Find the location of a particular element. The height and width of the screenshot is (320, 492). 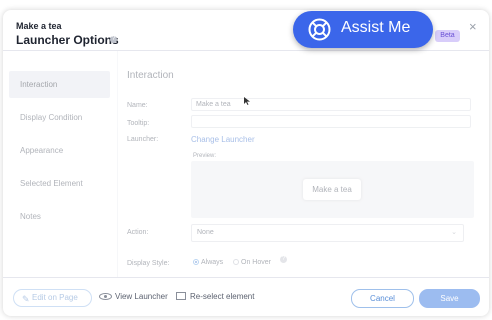

sidebar-item-appearance: Appearance is located at coordinates (59, 150).